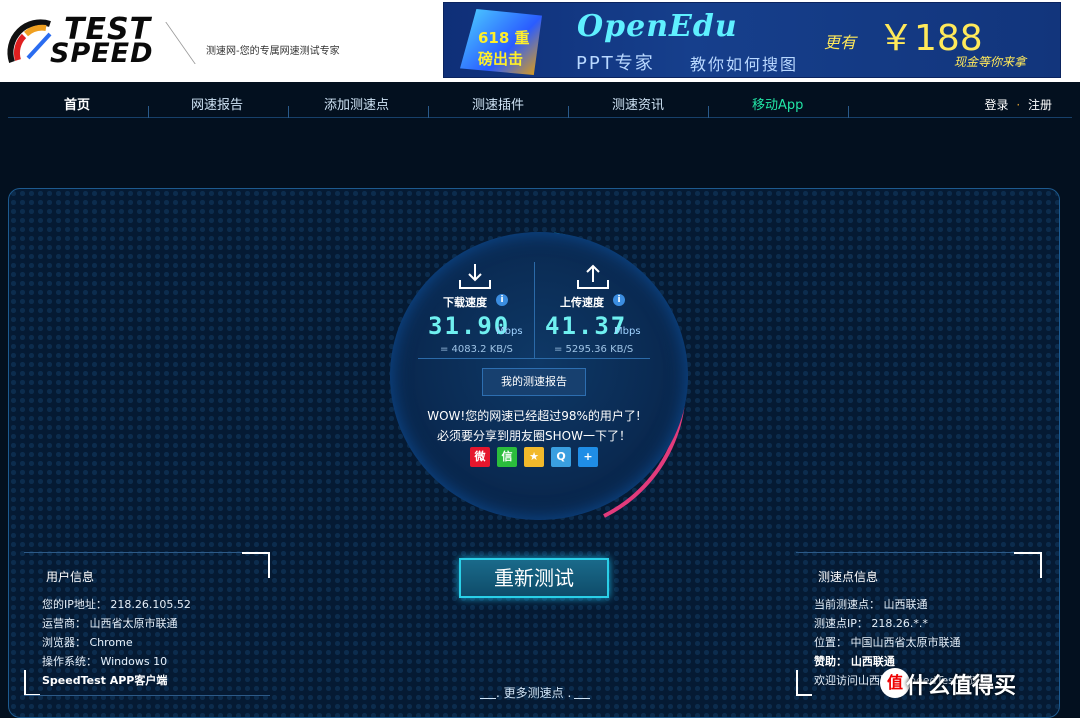 This screenshot has height=718, width=1080. Describe the element at coordinates (871, 604) in the screenshot. I see `node-current: 当前测速点： 山西联通` at that location.